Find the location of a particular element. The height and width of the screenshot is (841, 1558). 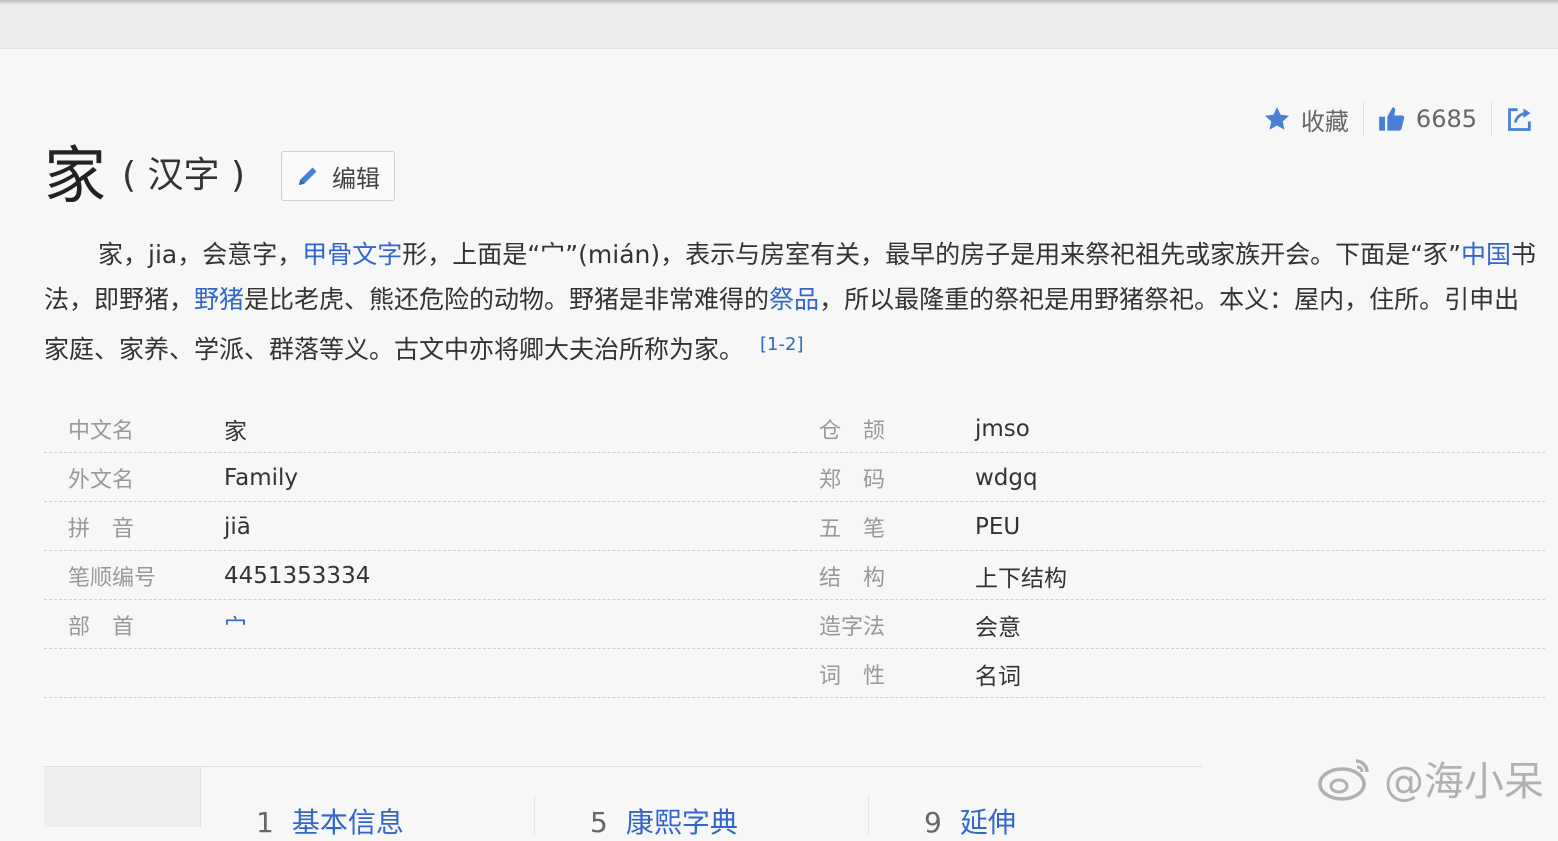

entry-subtitle: ( 汉字 ) is located at coordinates (183, 175).